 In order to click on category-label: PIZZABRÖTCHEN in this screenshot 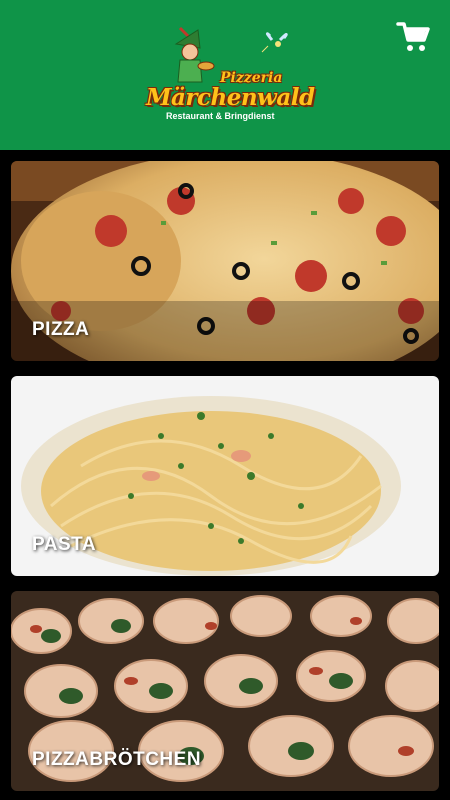, I will do `click(117, 759)`.